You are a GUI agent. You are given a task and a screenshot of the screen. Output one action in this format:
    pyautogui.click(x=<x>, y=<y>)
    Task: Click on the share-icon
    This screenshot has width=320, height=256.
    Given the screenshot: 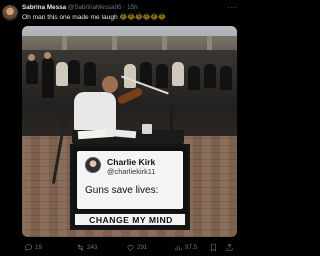 What is the action you would take?
    pyautogui.click(x=229, y=247)
    